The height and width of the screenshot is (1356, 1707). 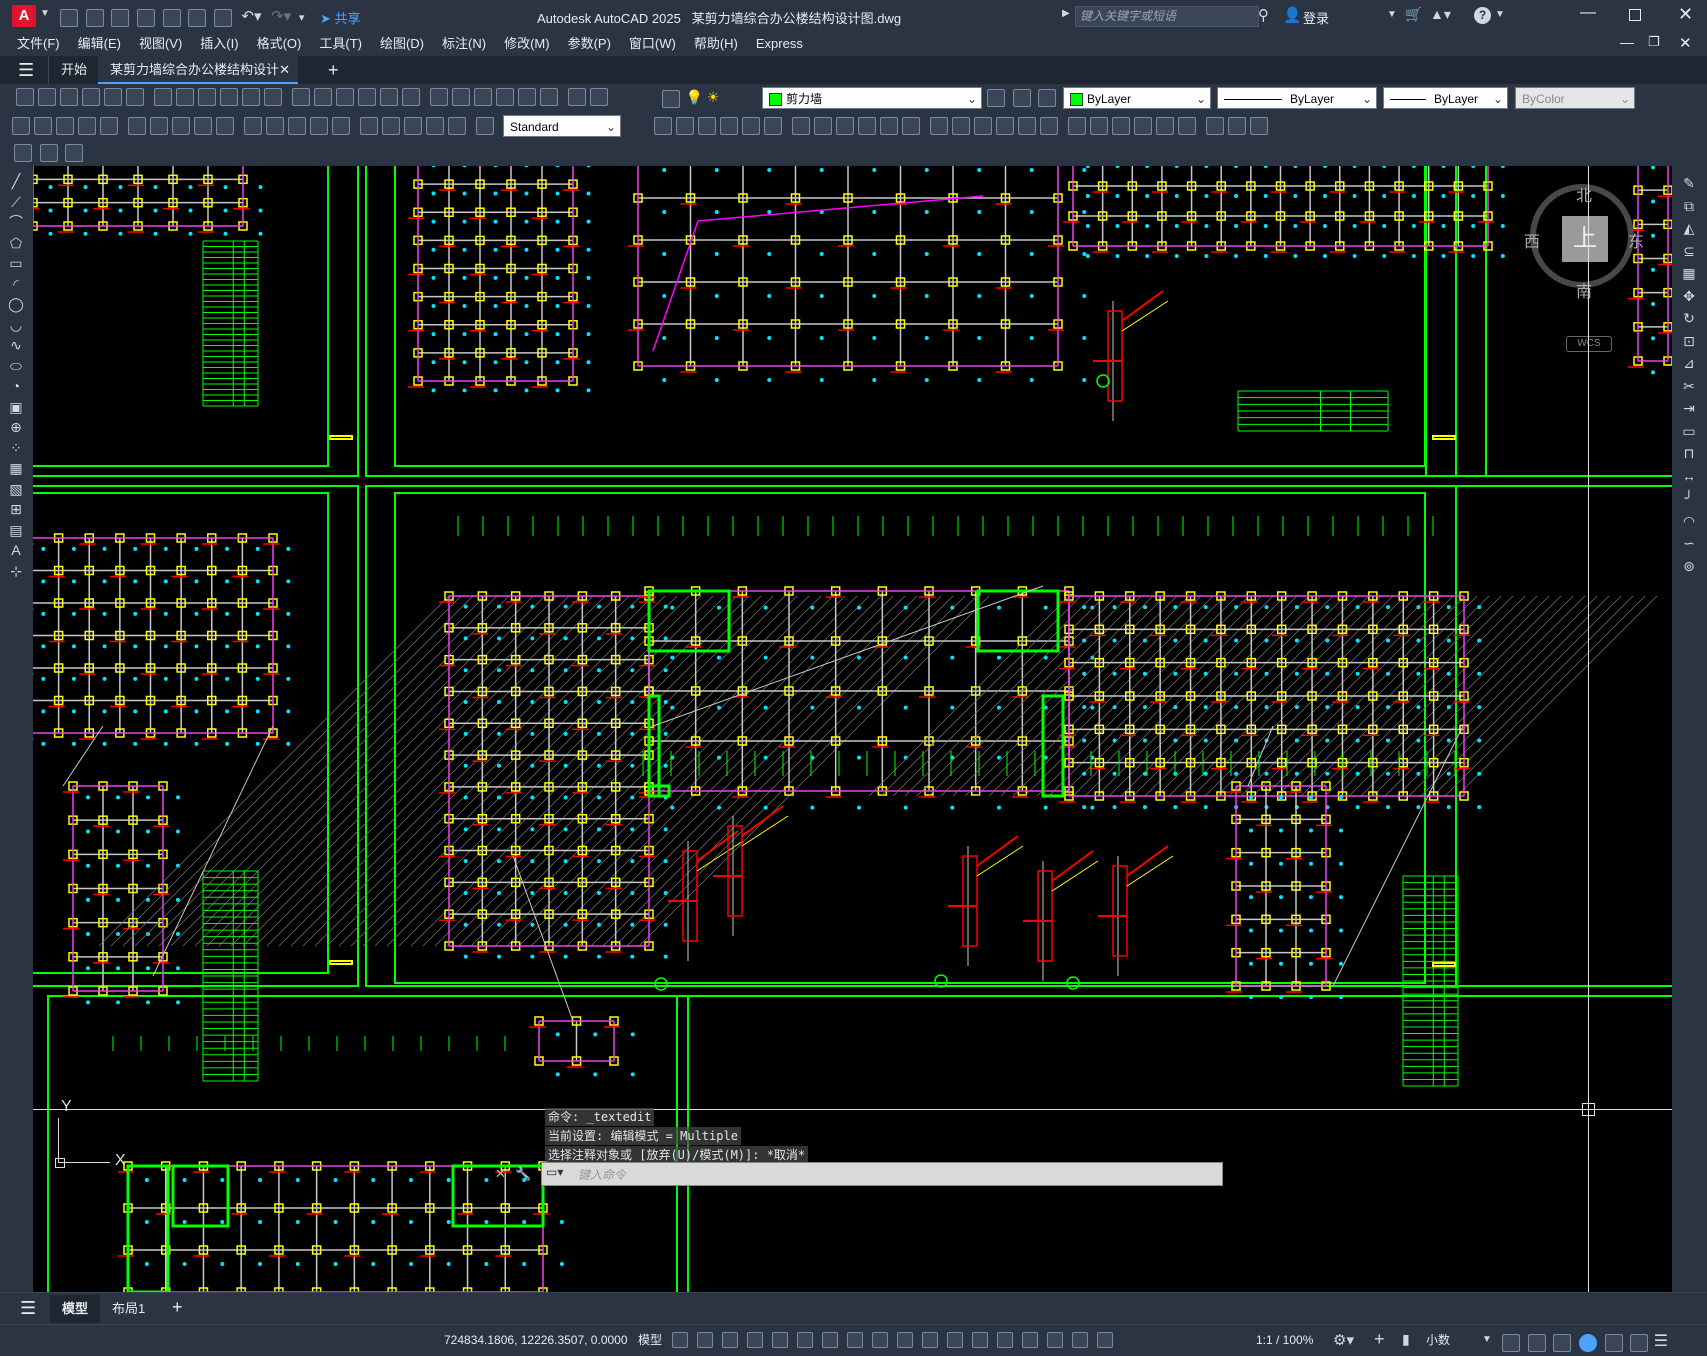 I want to click on qnew-icon, so click(x=25, y=97).